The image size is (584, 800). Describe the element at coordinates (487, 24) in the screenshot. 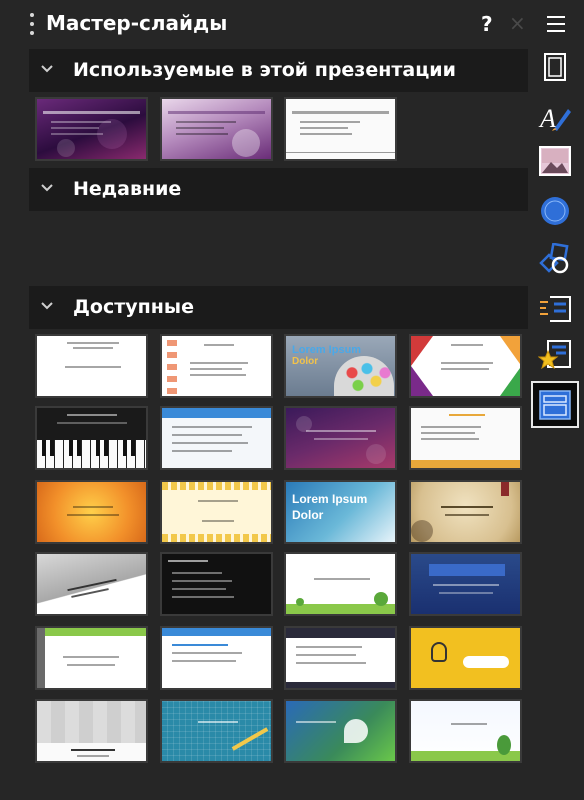

I see `help-button: ?` at that location.